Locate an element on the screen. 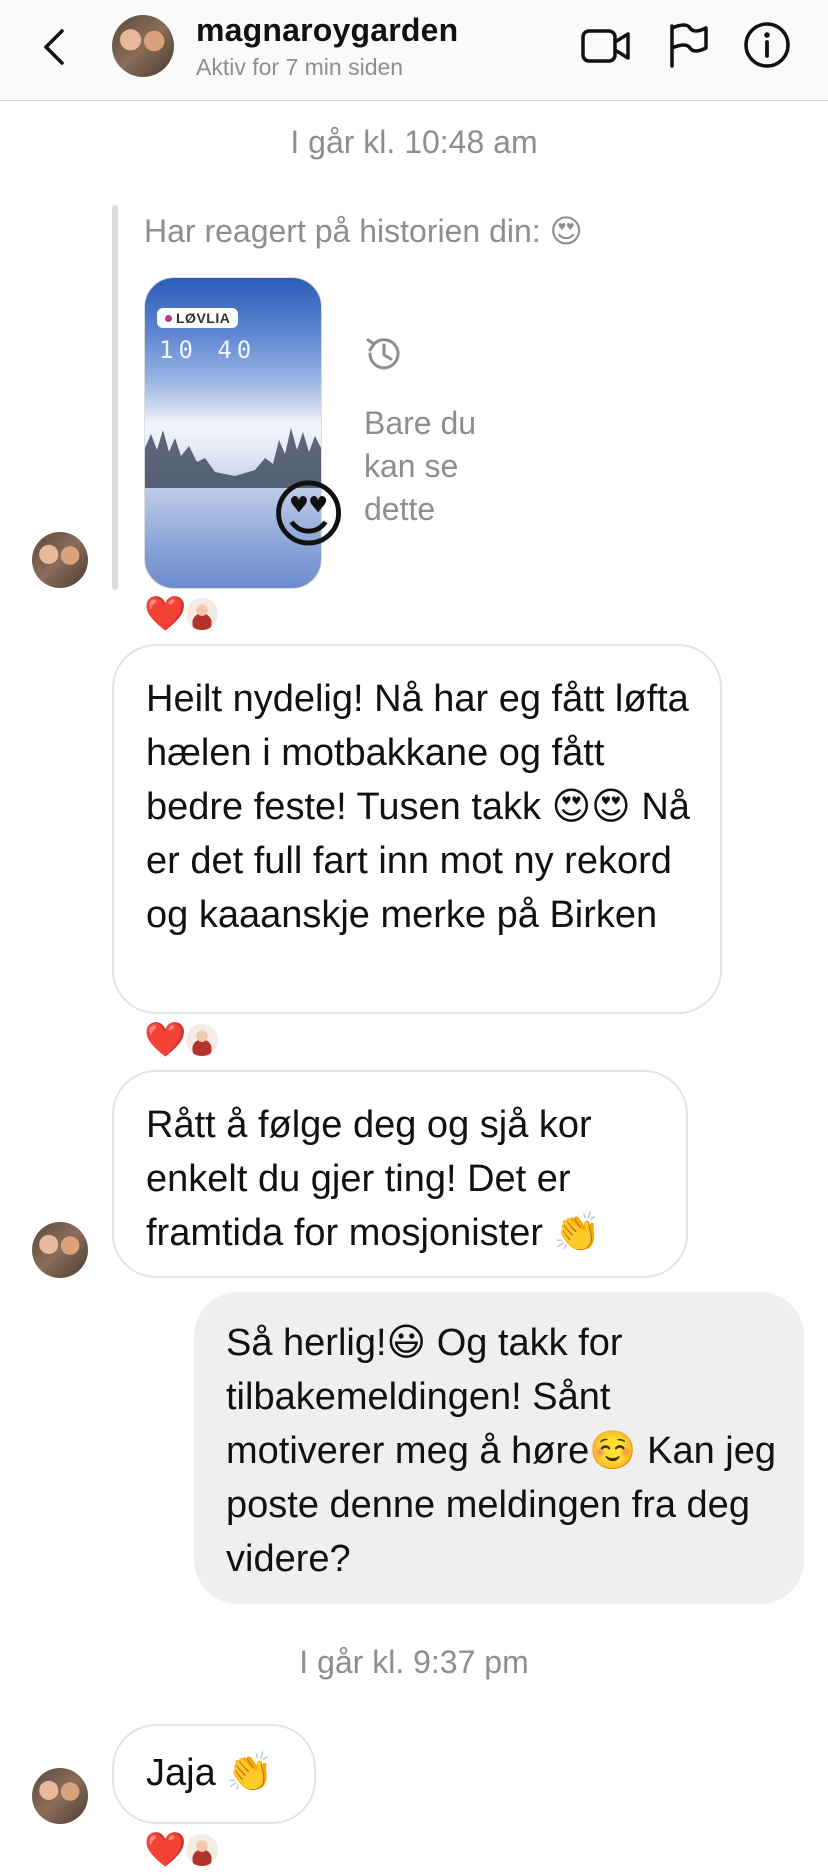  conversation-info-button is located at coordinates (767, 47).